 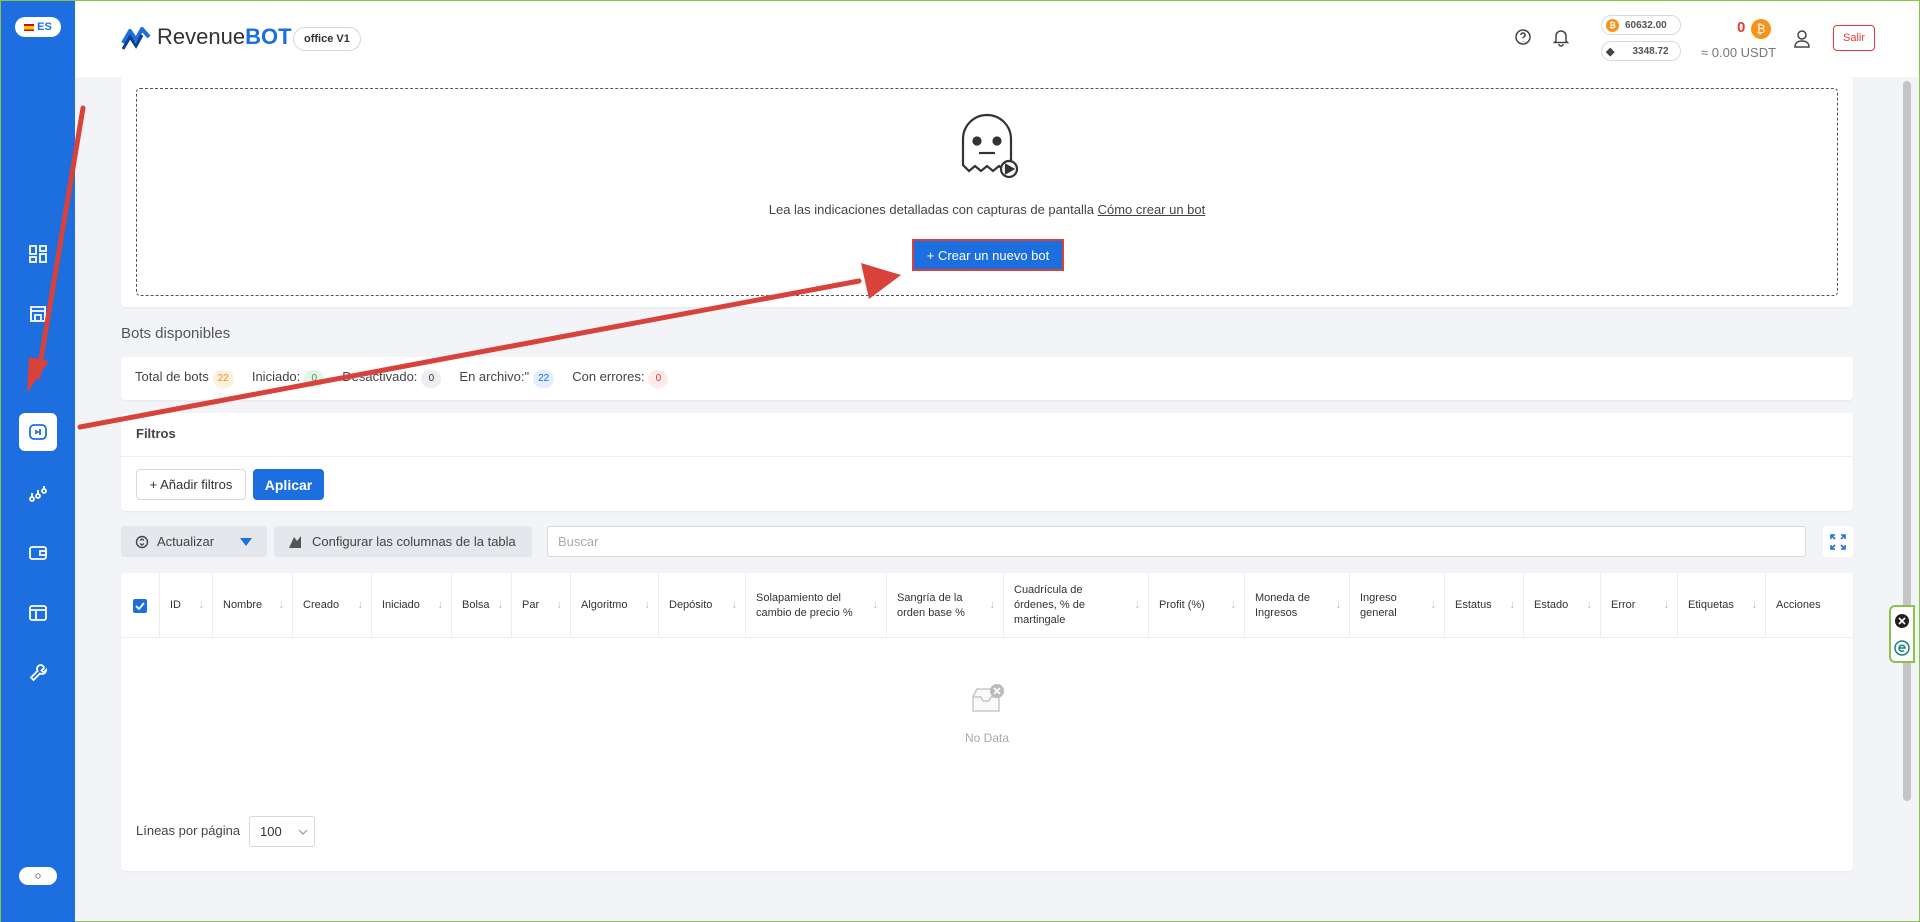 I want to click on fullscreen-button, so click(x=1838, y=541).